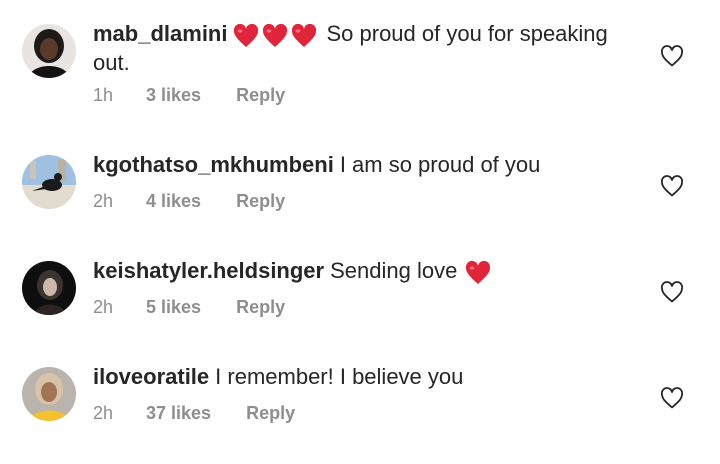 This screenshot has width=720, height=464. Describe the element at coordinates (208, 270) in the screenshot. I see `comment-username: keishatyler.heldsinger` at that location.